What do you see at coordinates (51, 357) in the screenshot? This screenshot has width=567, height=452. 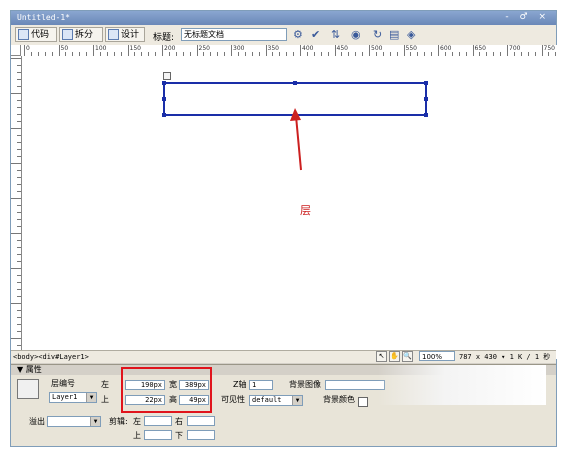 I see `tag-selector: <body><div#Layer1>` at bounding box center [51, 357].